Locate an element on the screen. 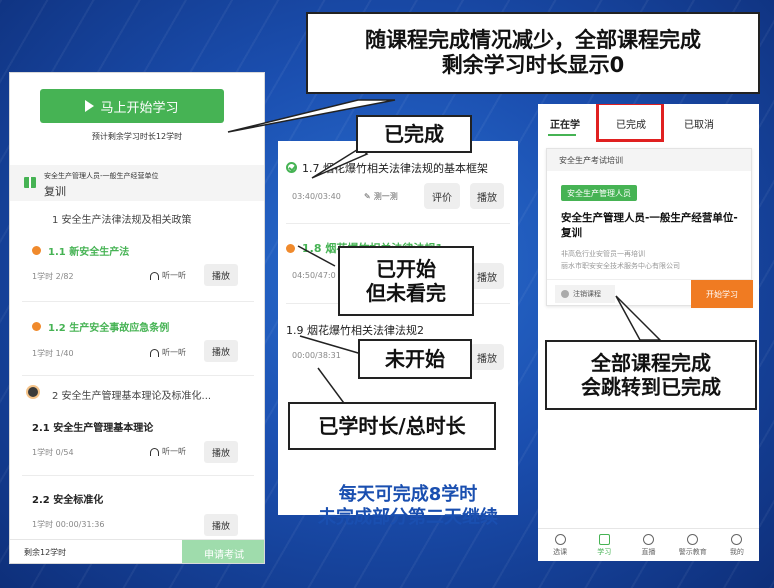 The width and height of the screenshot is (774, 588). nav-live: 直播 is located at coordinates (648, 545).